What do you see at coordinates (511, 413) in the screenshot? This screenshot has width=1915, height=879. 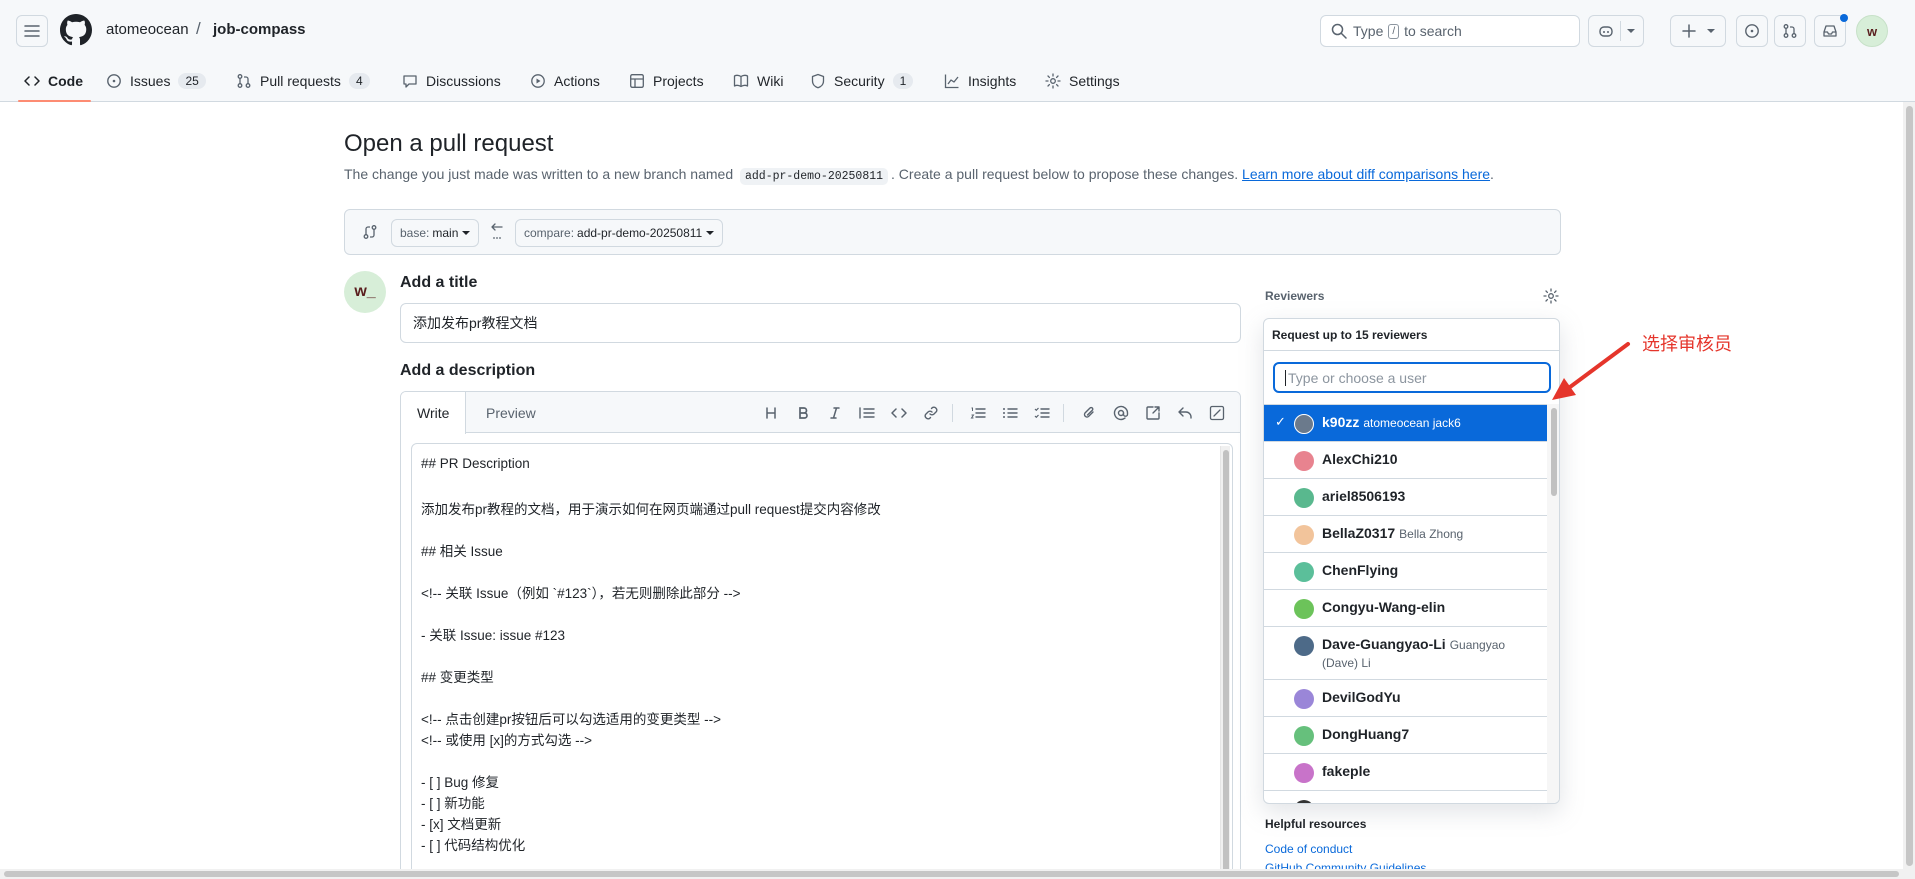 I see `tab-preview: Preview` at bounding box center [511, 413].